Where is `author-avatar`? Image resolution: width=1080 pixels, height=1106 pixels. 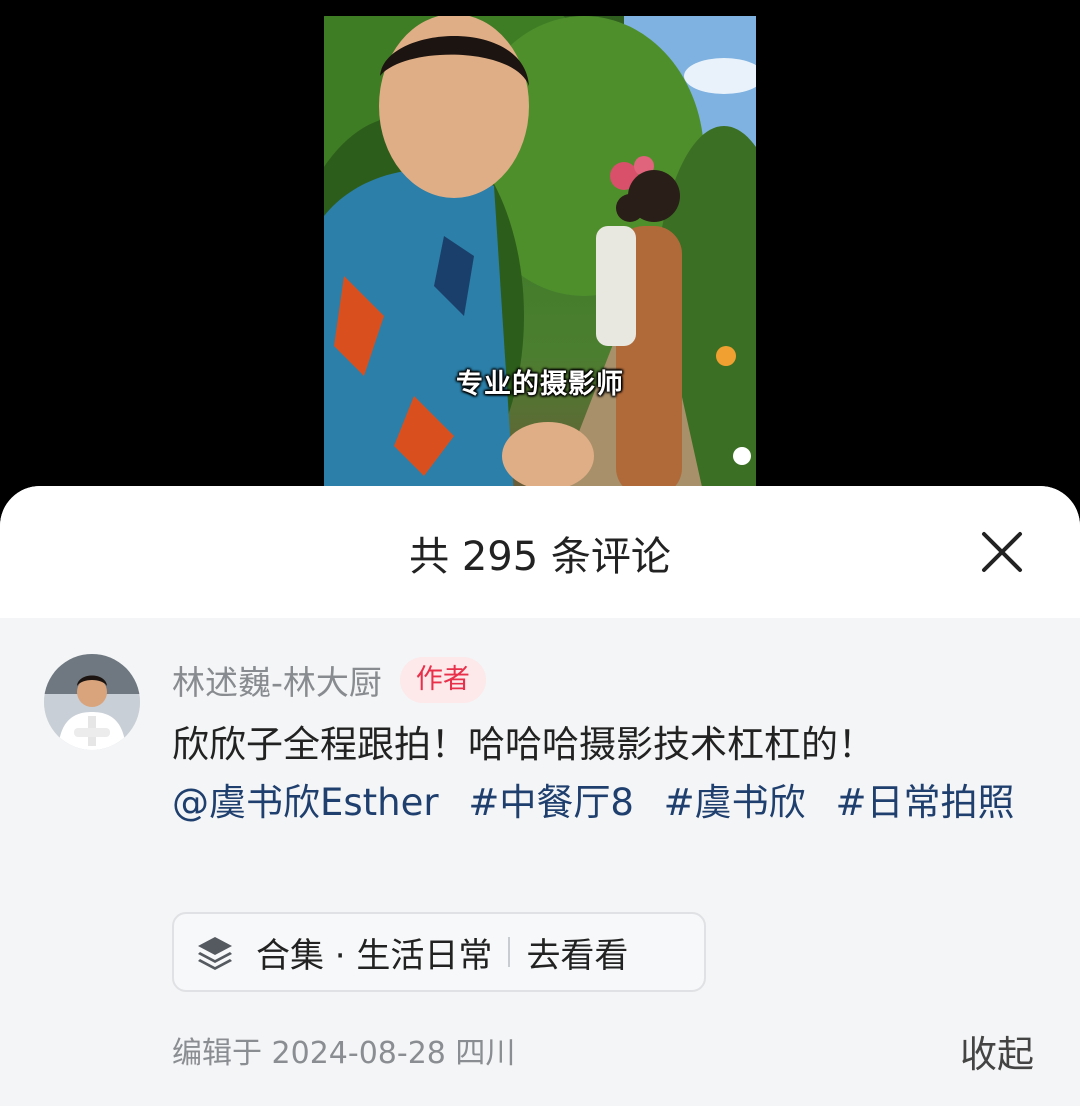 author-avatar is located at coordinates (92, 702).